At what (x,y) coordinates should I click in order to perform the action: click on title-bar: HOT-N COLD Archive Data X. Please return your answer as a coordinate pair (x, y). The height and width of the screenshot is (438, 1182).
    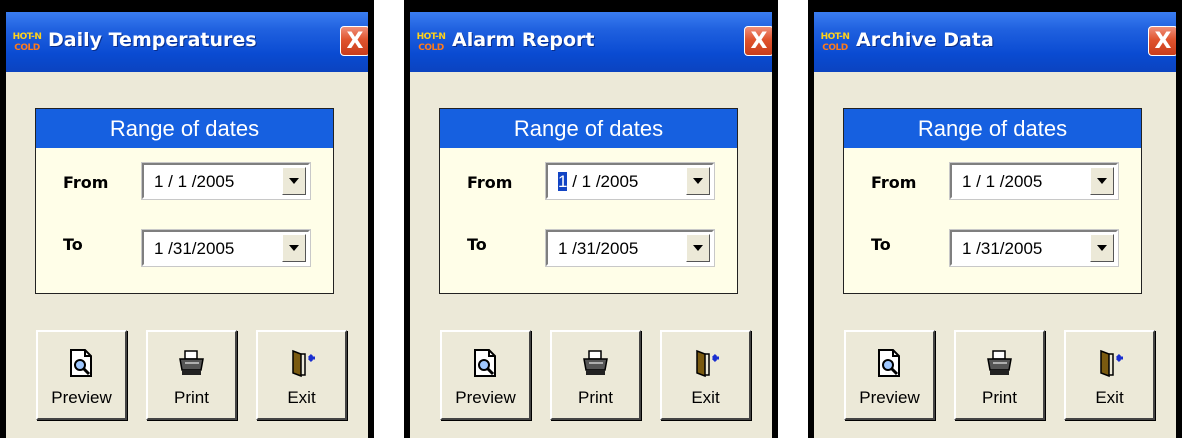
    Looking at the image, I should click on (995, 42).